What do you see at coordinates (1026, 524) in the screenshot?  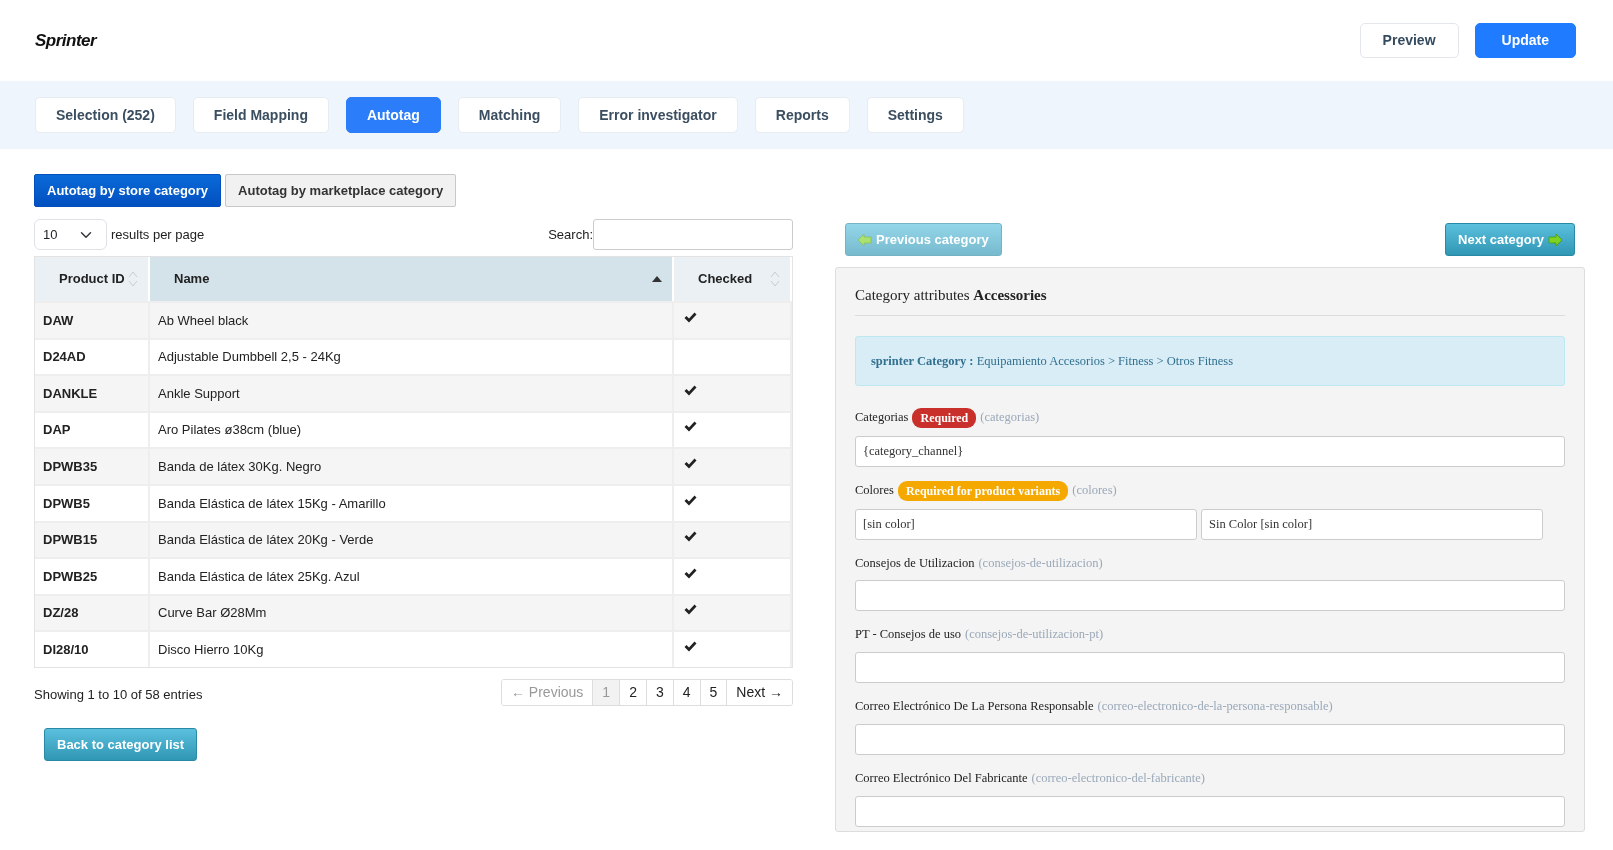 I see `attribute-input: [sin color]` at bounding box center [1026, 524].